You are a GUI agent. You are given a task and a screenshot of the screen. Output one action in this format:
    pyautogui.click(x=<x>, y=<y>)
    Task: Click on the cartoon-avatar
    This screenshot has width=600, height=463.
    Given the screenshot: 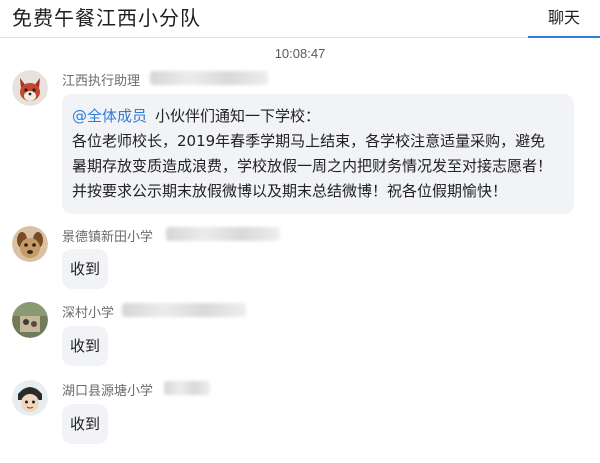 What is the action you would take?
    pyautogui.click(x=30, y=398)
    